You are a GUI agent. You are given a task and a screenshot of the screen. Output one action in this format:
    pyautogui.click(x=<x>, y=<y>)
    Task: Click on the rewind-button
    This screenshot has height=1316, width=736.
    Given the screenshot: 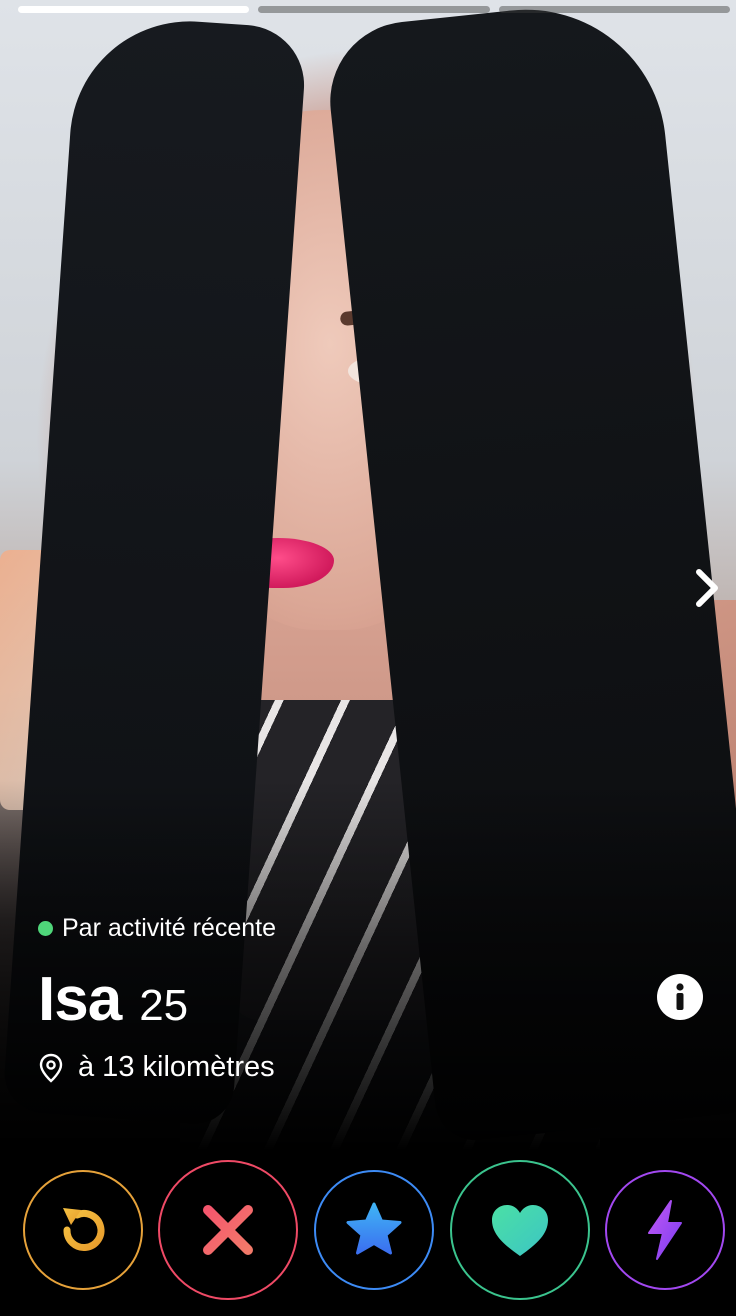 What is the action you would take?
    pyautogui.click(x=83, y=1230)
    